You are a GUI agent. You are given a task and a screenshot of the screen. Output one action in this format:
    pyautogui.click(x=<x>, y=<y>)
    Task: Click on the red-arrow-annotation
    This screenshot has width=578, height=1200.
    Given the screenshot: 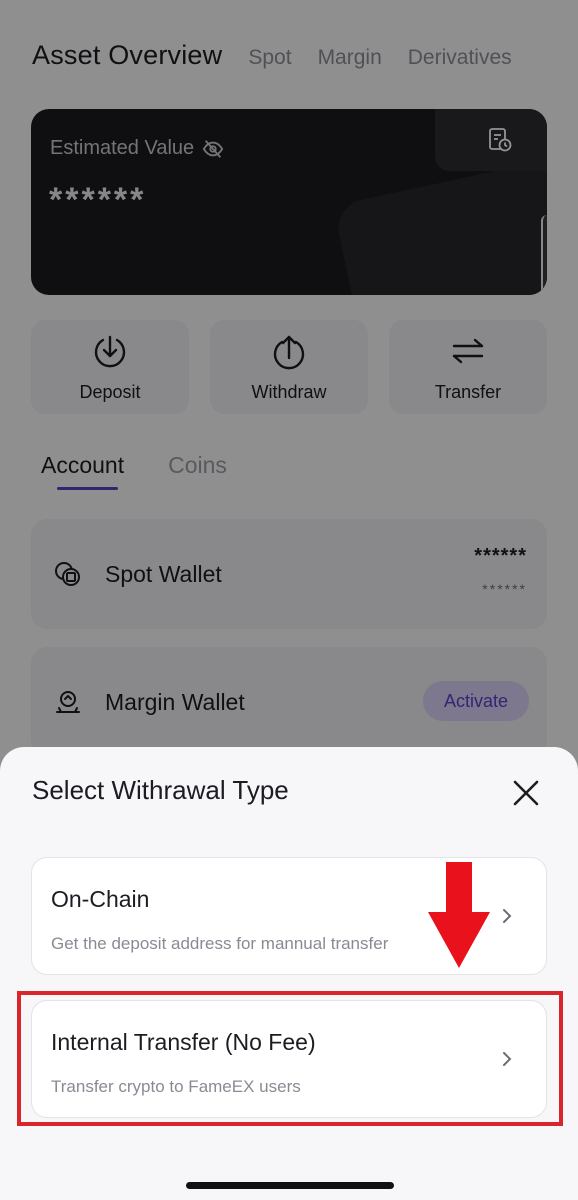 What is the action you would take?
    pyautogui.click(x=459, y=915)
    